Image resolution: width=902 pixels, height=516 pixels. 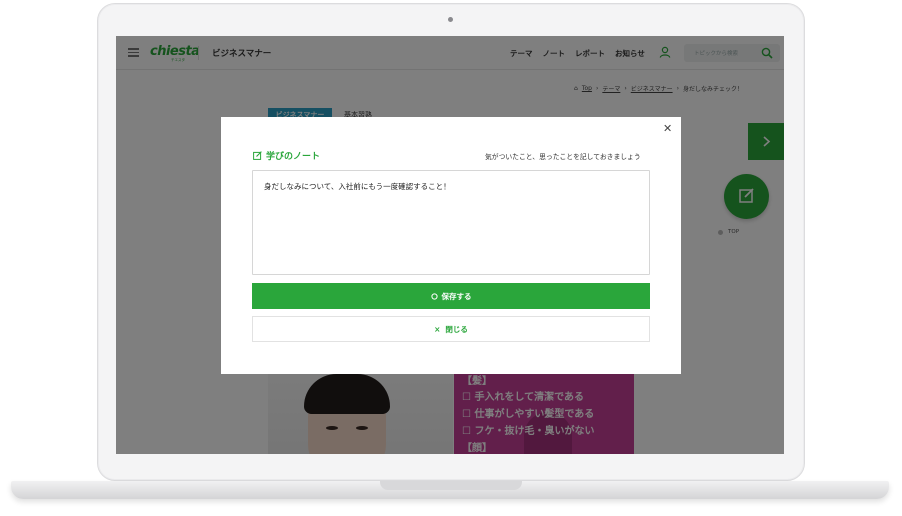 I want to click on close-button-label: 閉じる, so click(x=456, y=329).